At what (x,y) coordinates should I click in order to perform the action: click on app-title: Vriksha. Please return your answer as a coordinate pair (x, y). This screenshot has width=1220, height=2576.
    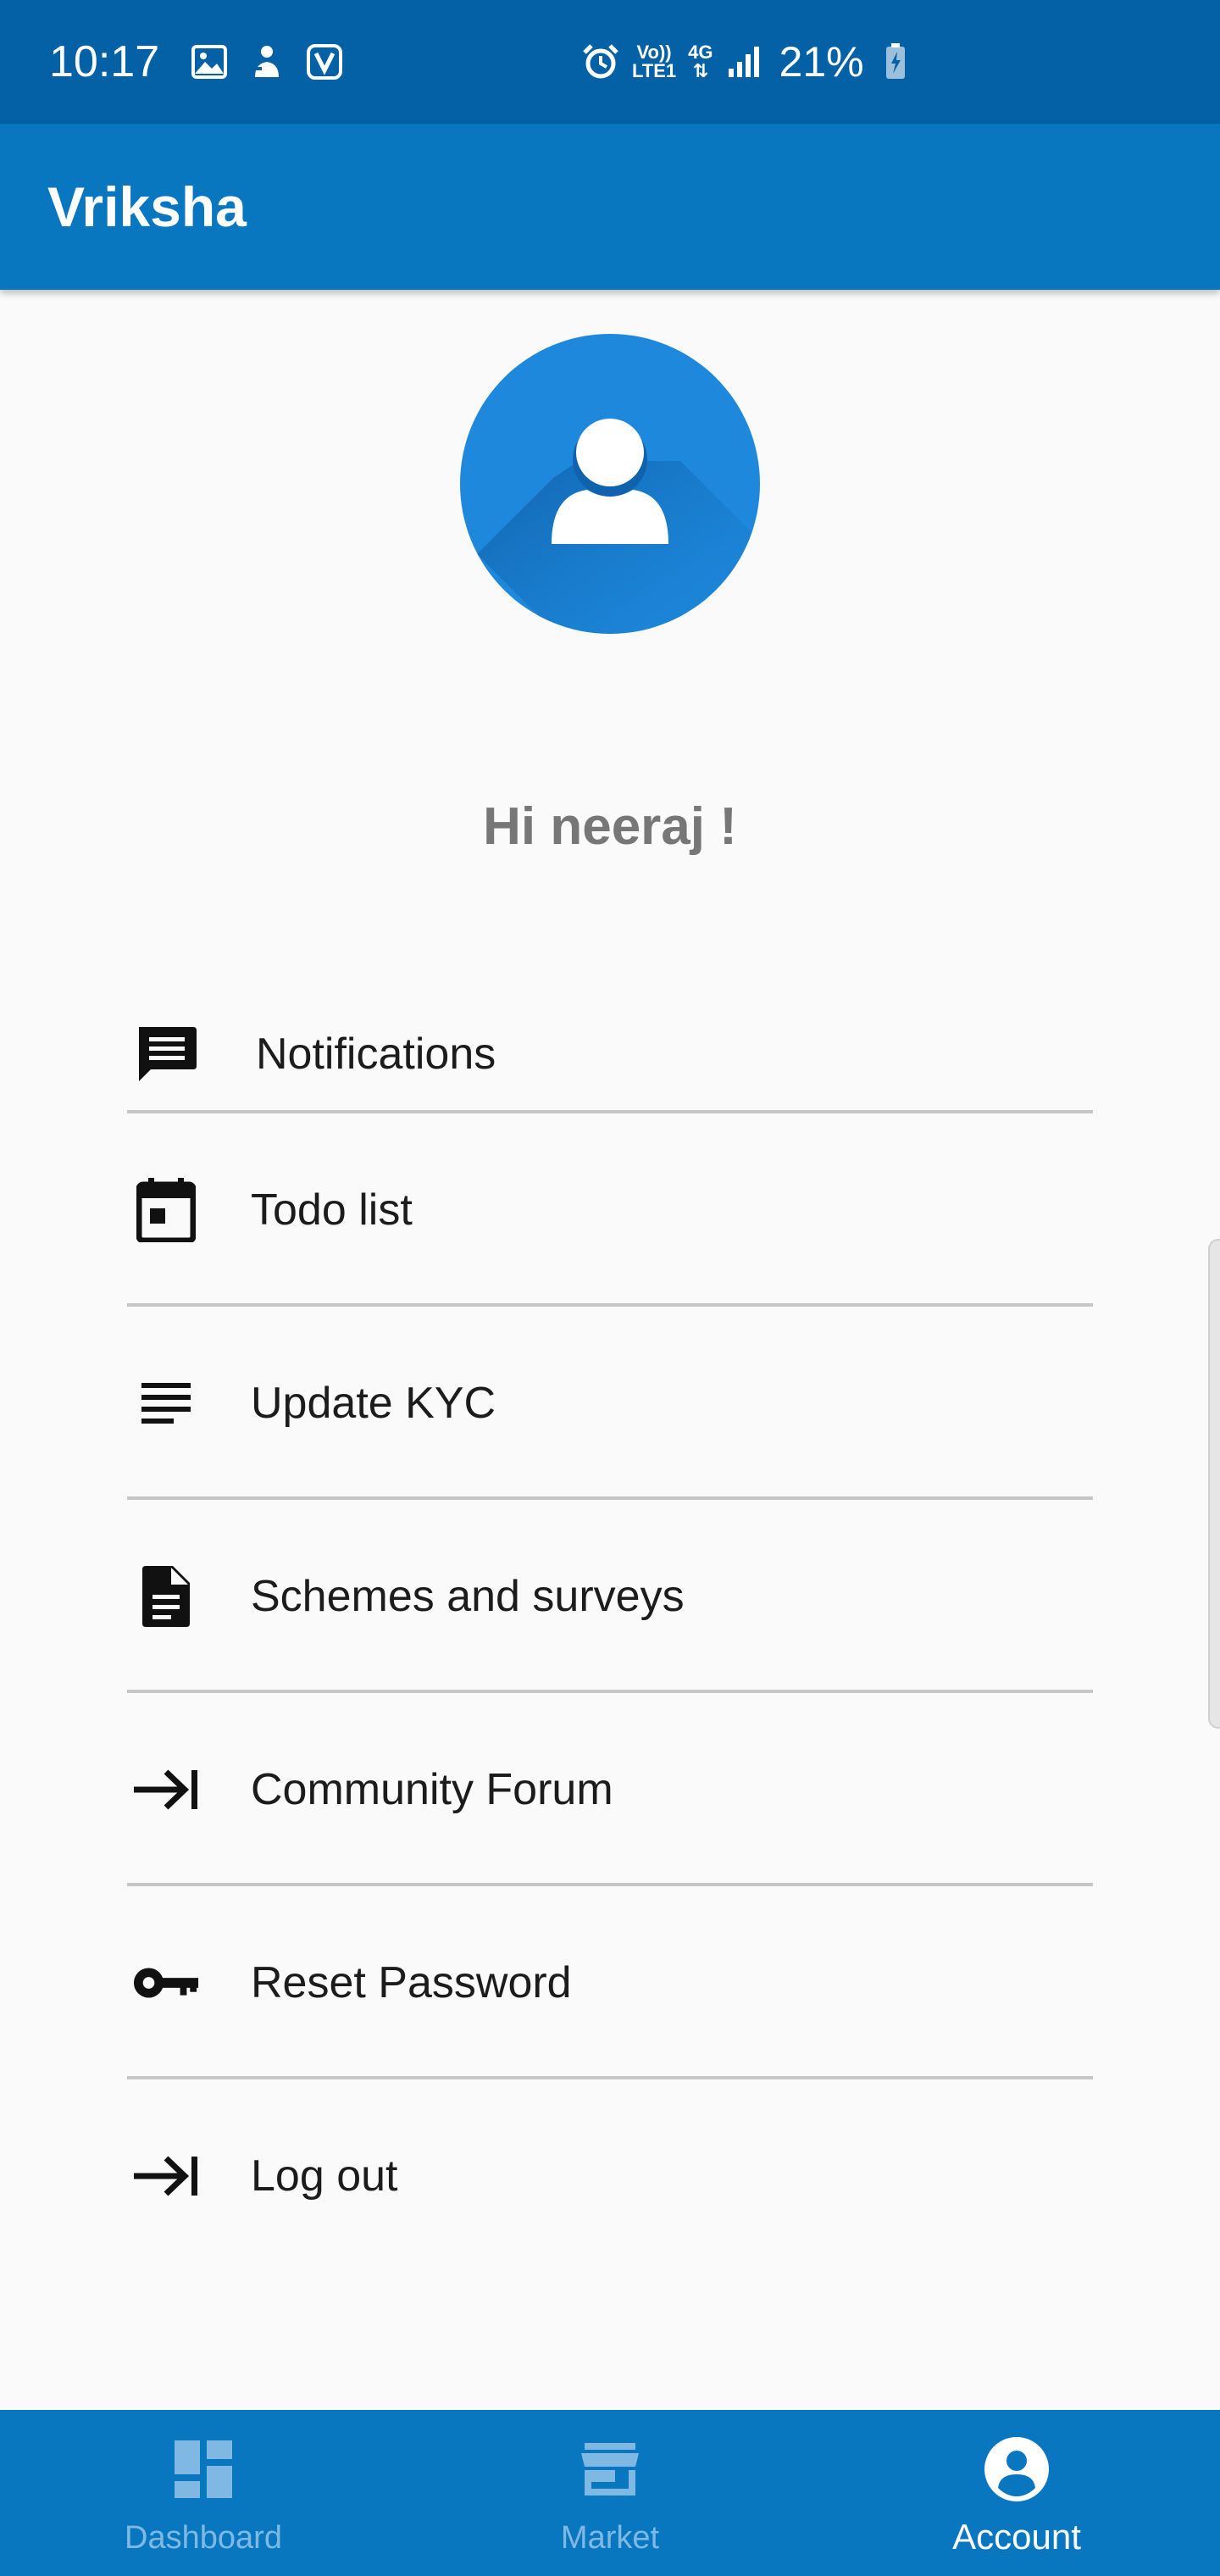
    Looking at the image, I should click on (147, 206).